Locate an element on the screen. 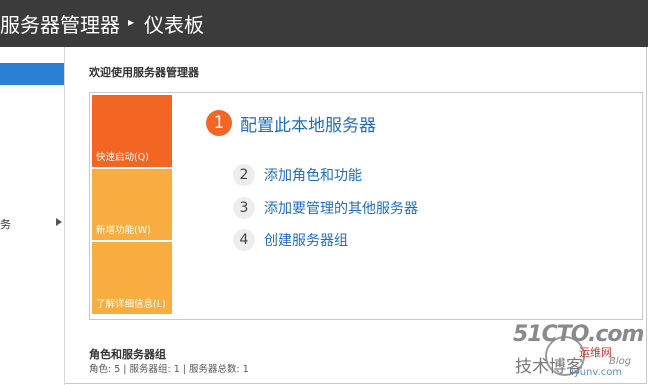 Image resolution: width=648 pixels, height=385 pixels. title-bar: 服务器管理器 ▸ 仪表板 is located at coordinates (324, 23).